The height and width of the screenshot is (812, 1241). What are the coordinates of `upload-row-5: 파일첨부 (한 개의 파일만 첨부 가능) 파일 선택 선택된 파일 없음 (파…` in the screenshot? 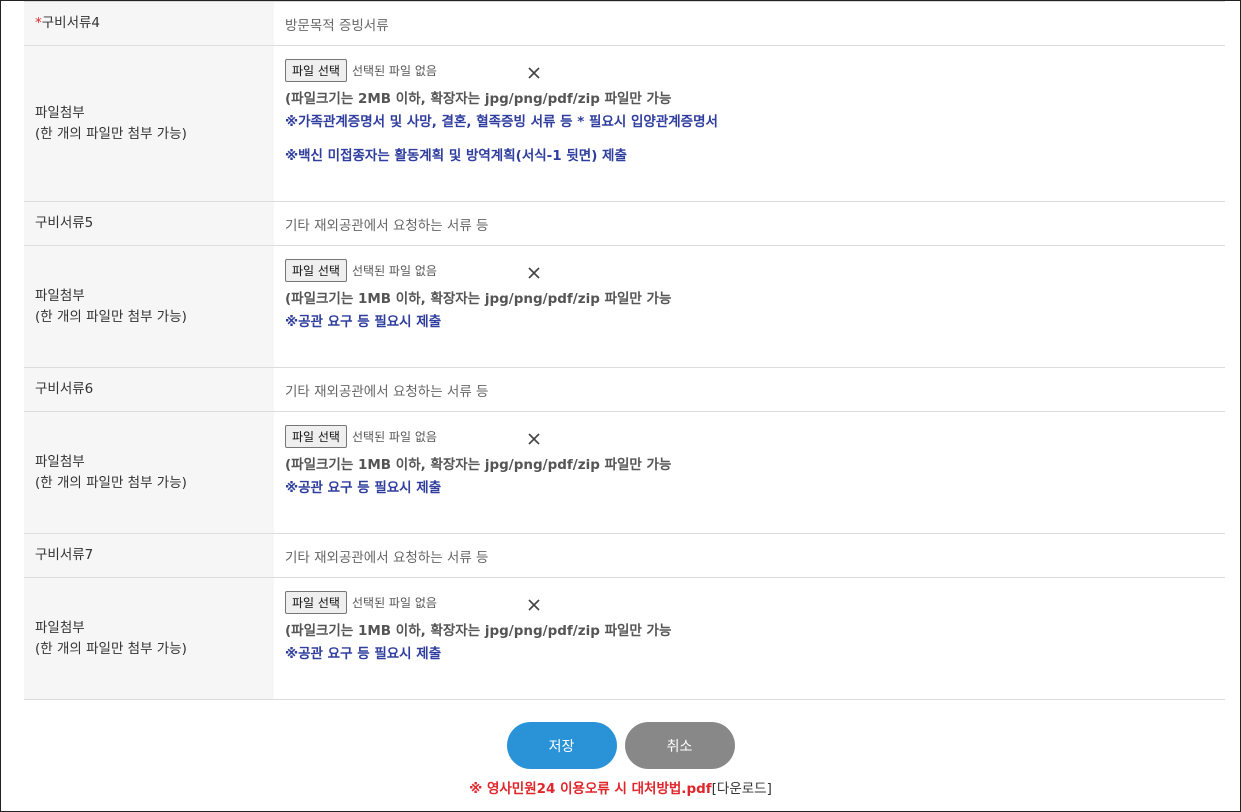 It's located at (624, 307).